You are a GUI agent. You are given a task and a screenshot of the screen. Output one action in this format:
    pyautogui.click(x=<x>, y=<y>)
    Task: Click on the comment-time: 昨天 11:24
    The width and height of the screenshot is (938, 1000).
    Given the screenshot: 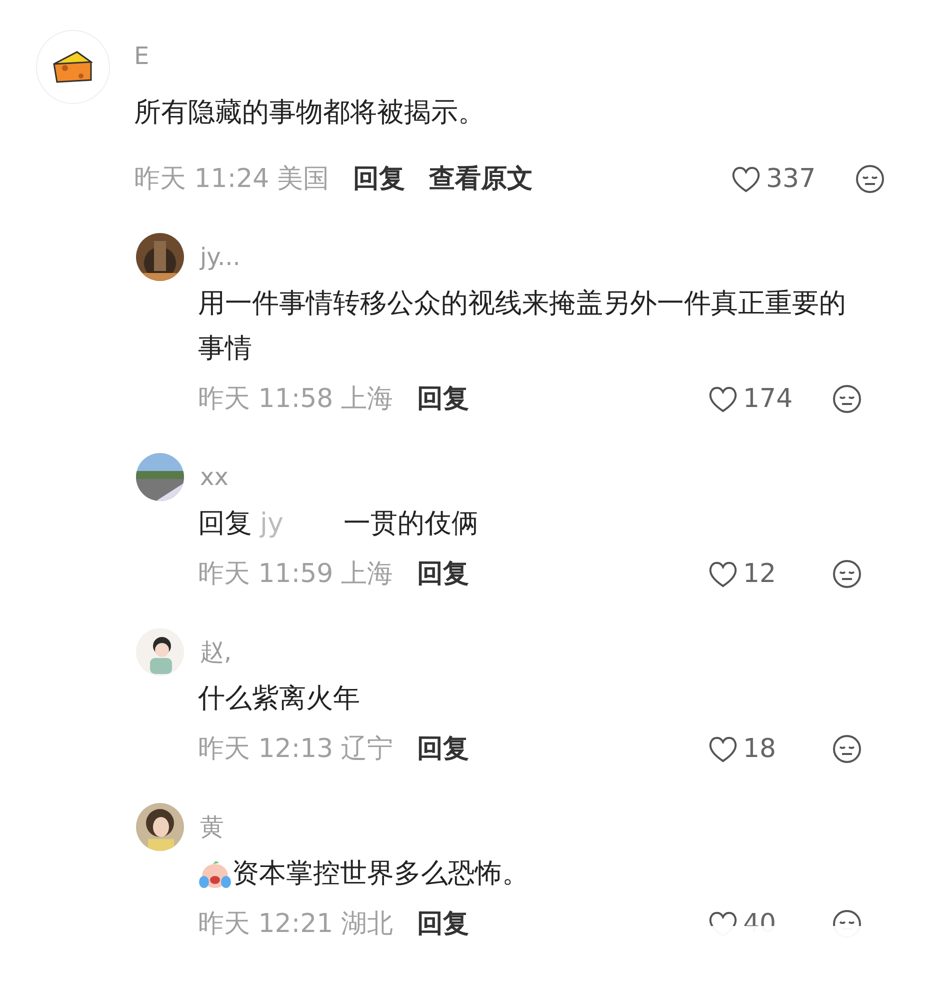 What is the action you would take?
    pyautogui.click(x=202, y=179)
    